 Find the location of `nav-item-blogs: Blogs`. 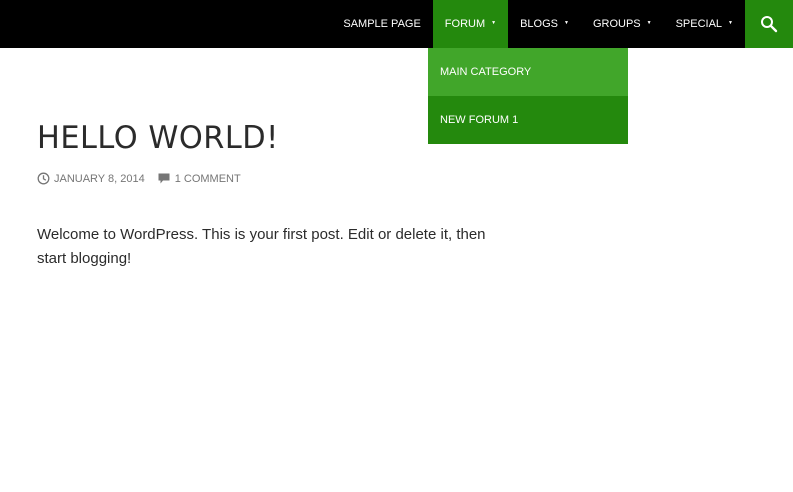

nav-item-blogs: Blogs is located at coordinates (544, 24).